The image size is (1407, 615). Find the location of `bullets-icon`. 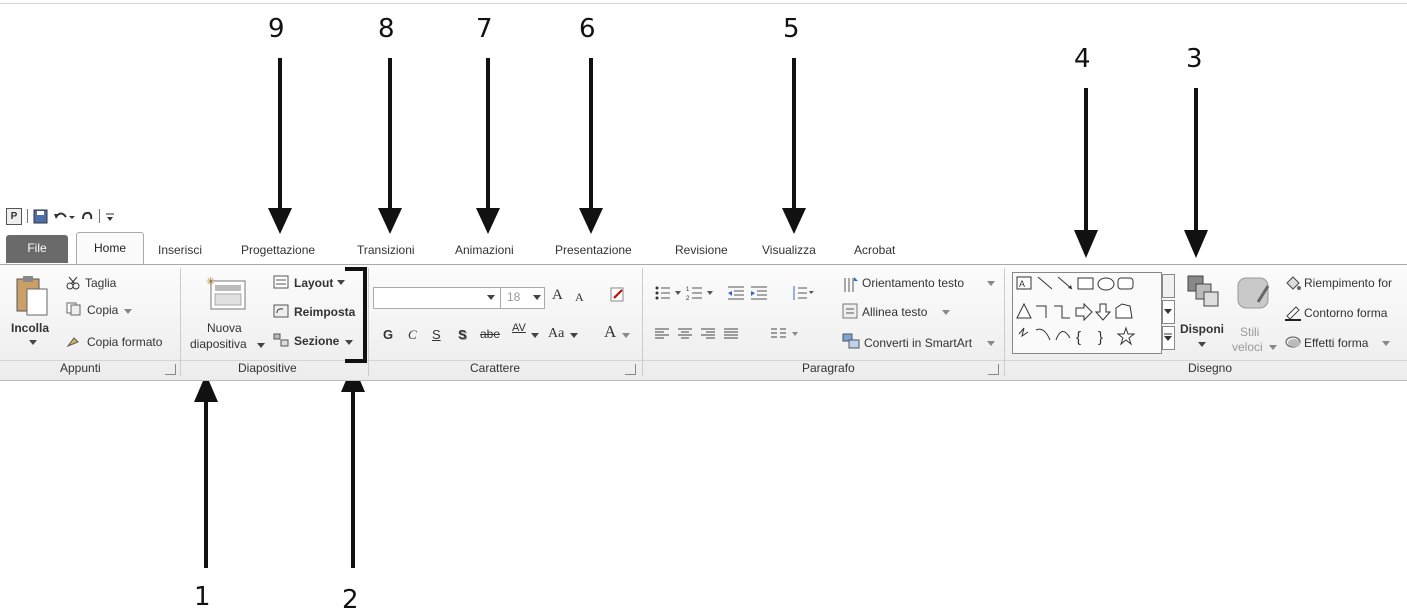

bullets-icon is located at coordinates (668, 293).